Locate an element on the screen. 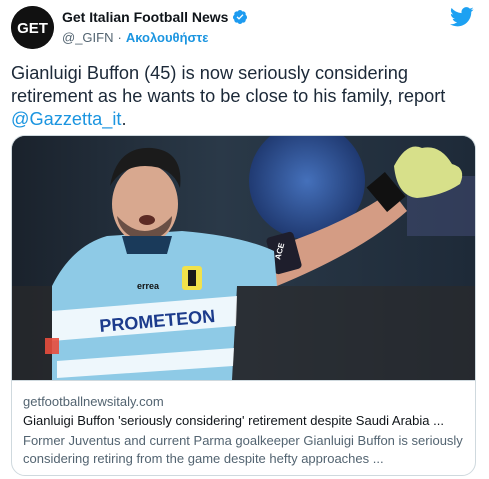 The width and height of the screenshot is (489, 479). avatar: GET is located at coordinates (32, 27).